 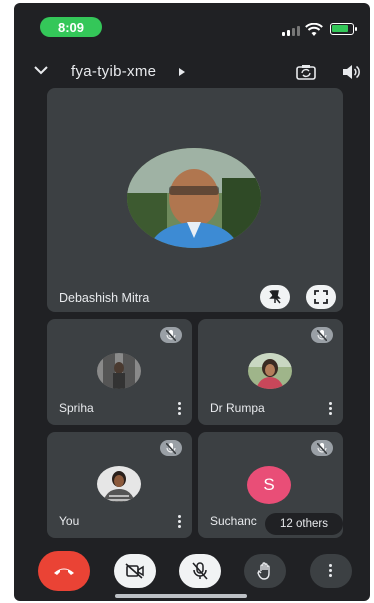 I want to click on end-call-button, so click(x=64, y=571).